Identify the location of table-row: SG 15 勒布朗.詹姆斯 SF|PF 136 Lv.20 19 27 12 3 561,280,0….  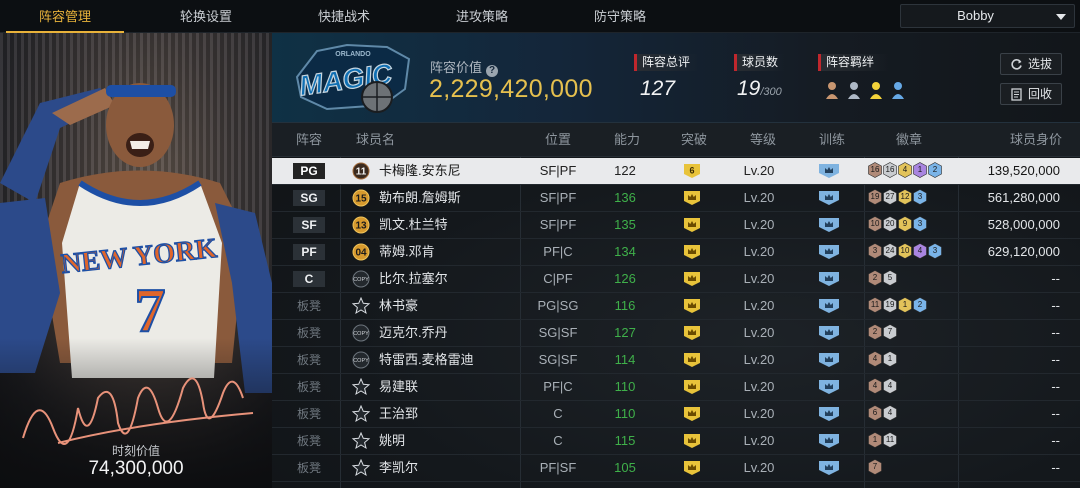
(676, 198).